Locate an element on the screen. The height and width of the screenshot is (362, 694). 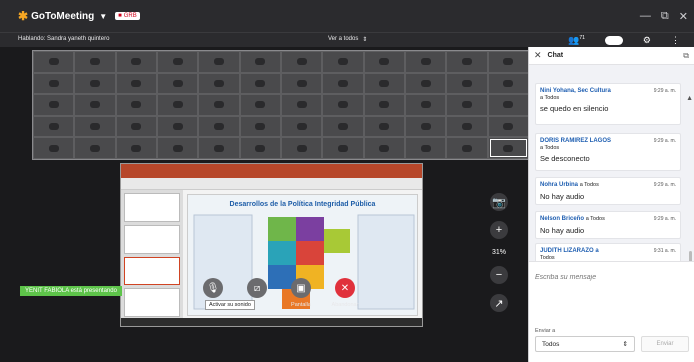
camera-button: ⧄ is located at coordinates (257, 288).